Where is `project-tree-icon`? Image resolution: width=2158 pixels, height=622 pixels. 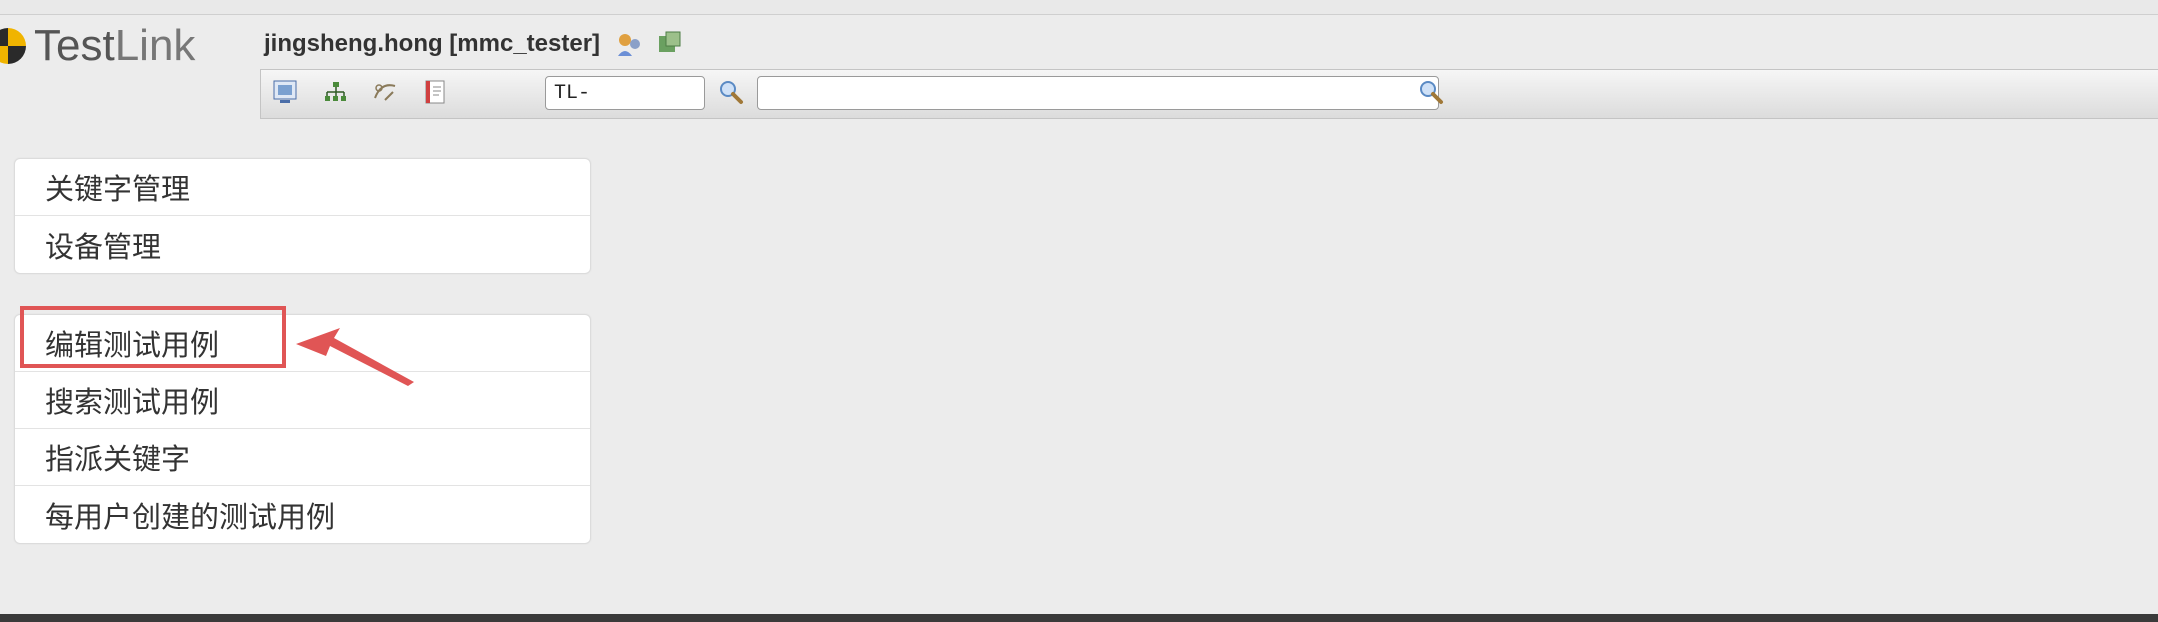 project-tree-icon is located at coordinates (335, 92).